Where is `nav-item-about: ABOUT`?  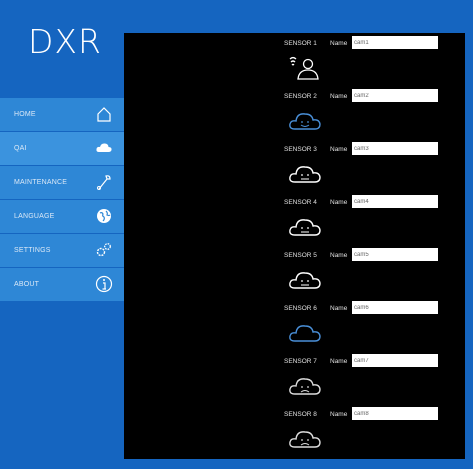
nav-item-about: ABOUT is located at coordinates (62, 284).